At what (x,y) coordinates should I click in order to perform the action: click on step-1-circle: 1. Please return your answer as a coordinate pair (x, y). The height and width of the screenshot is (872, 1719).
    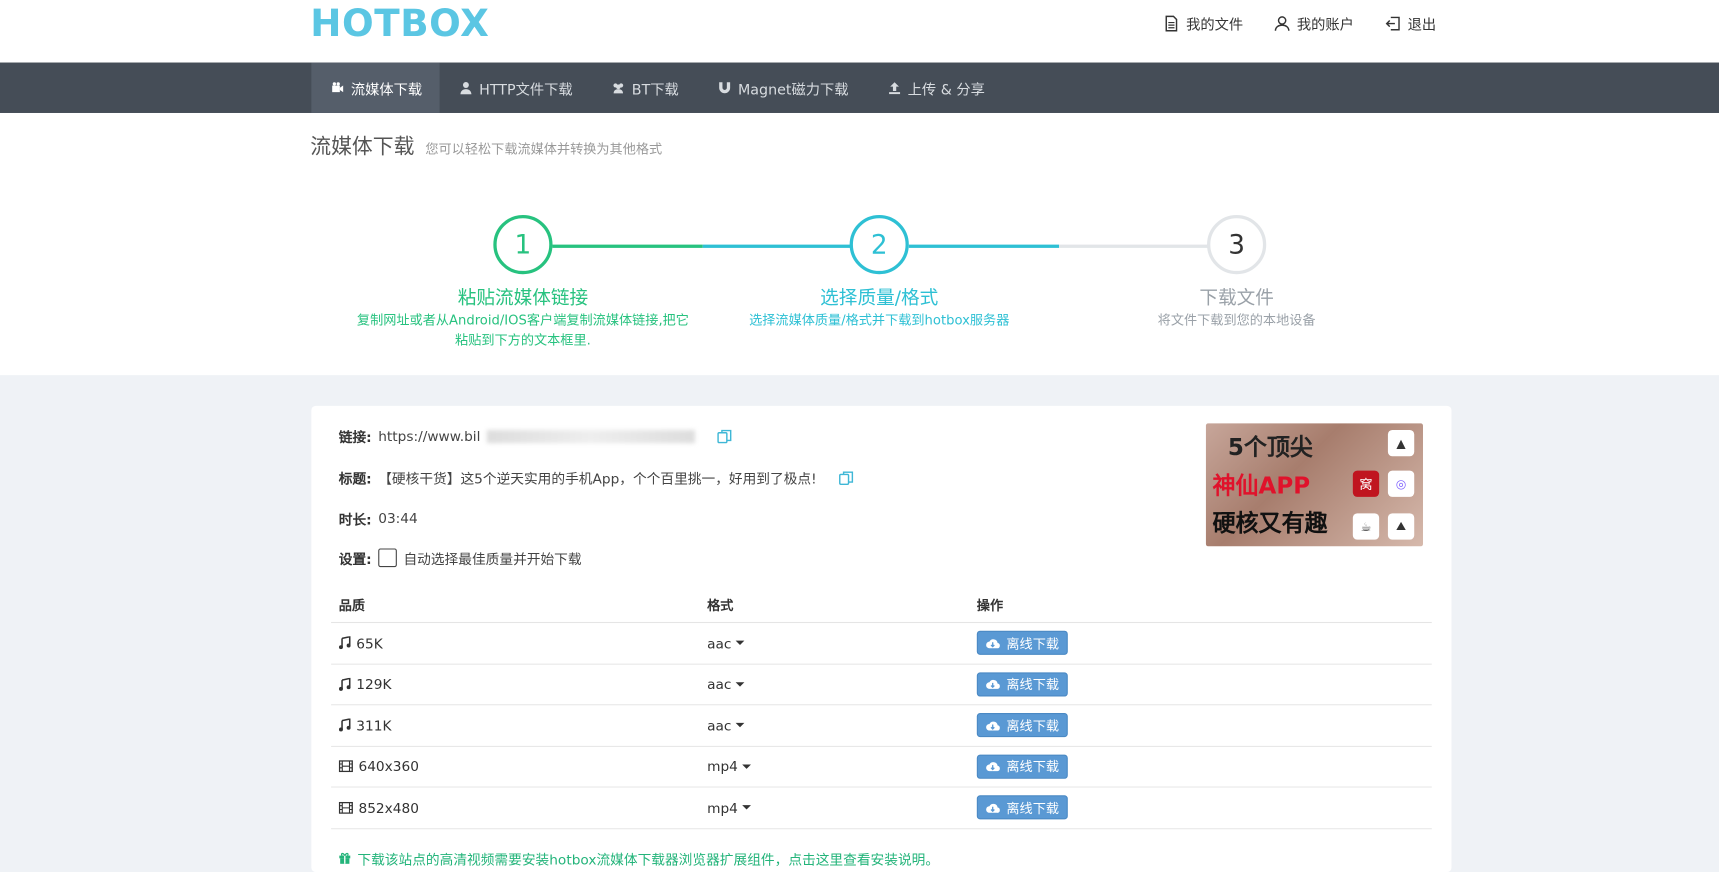
    Looking at the image, I should click on (523, 244).